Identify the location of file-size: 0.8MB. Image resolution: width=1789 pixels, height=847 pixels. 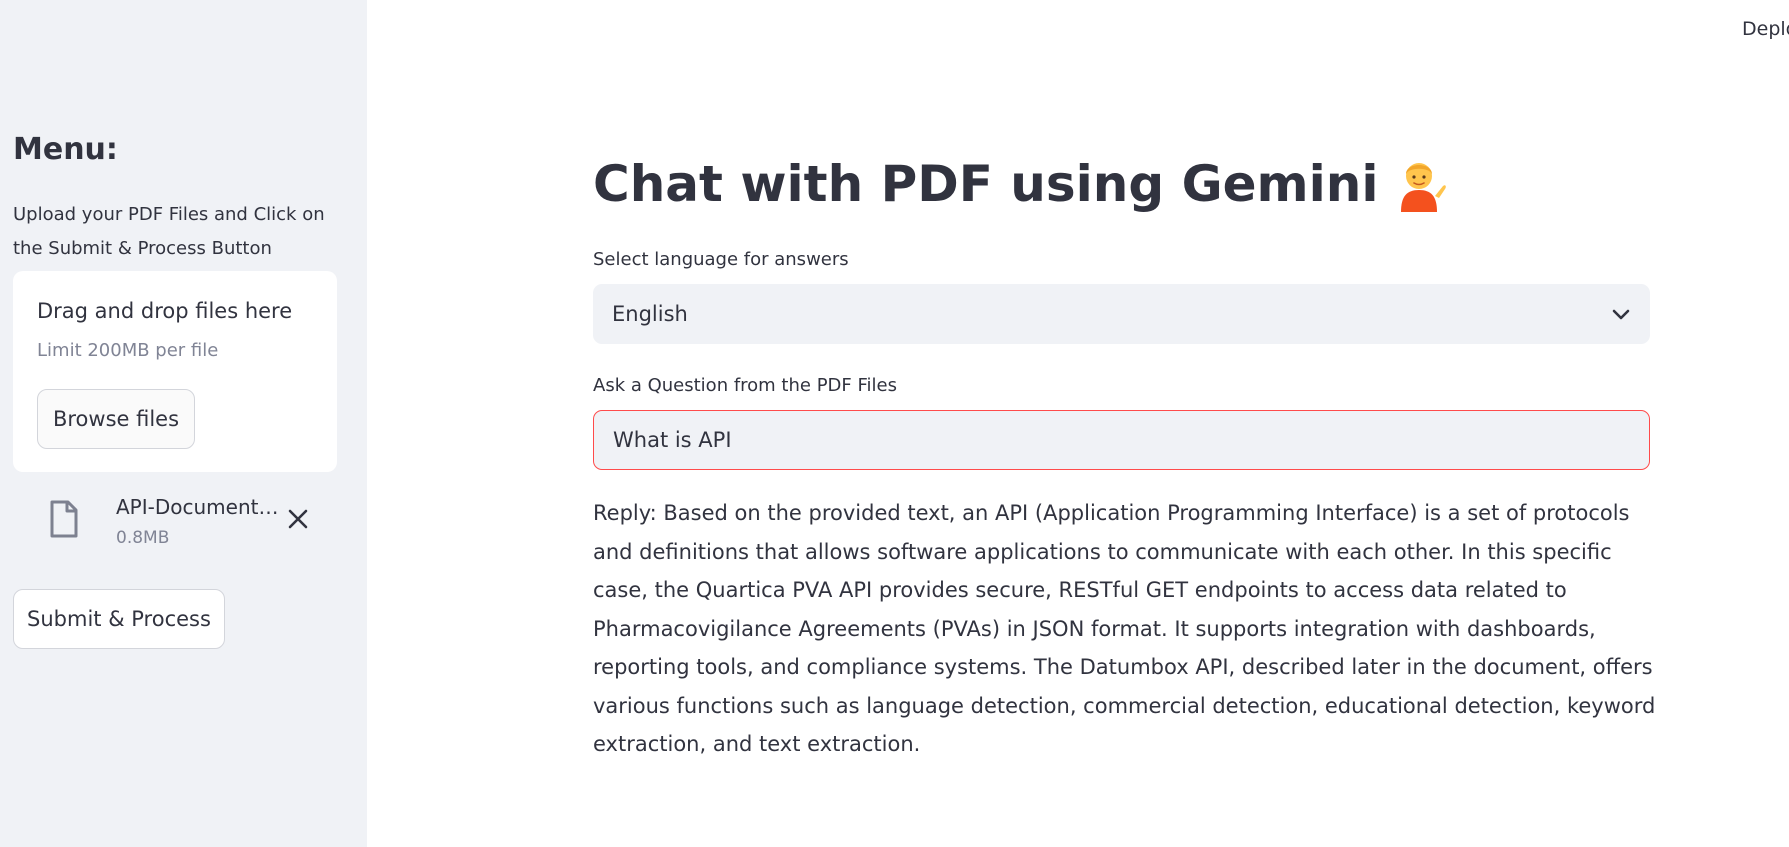
(143, 538).